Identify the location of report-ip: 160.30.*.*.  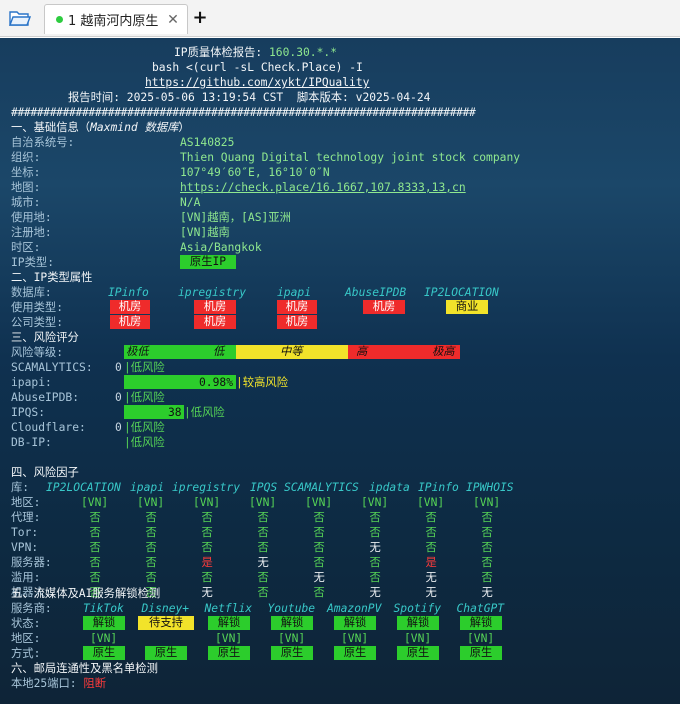
(303, 52).